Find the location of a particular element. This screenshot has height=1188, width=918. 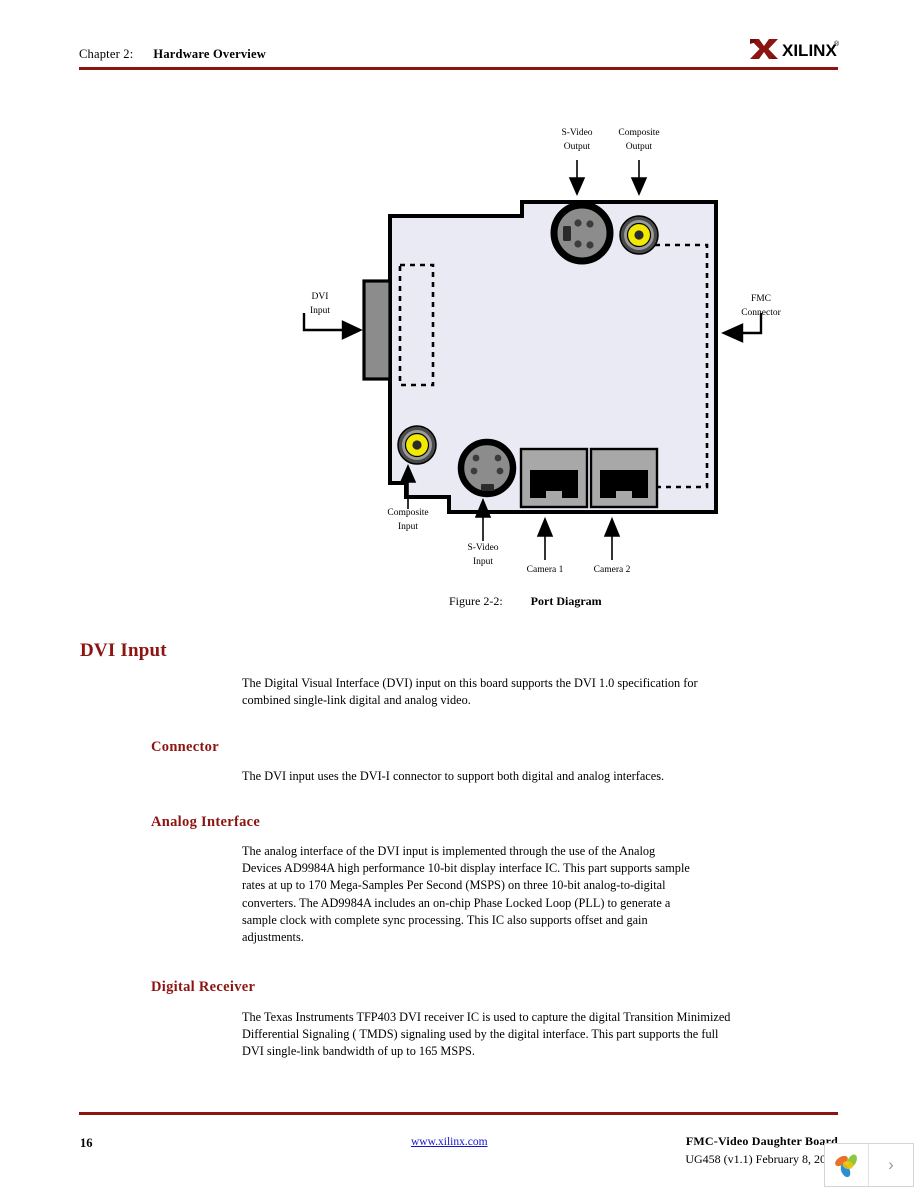

fmc-footprint-dashed is located at coordinates (682, 366).